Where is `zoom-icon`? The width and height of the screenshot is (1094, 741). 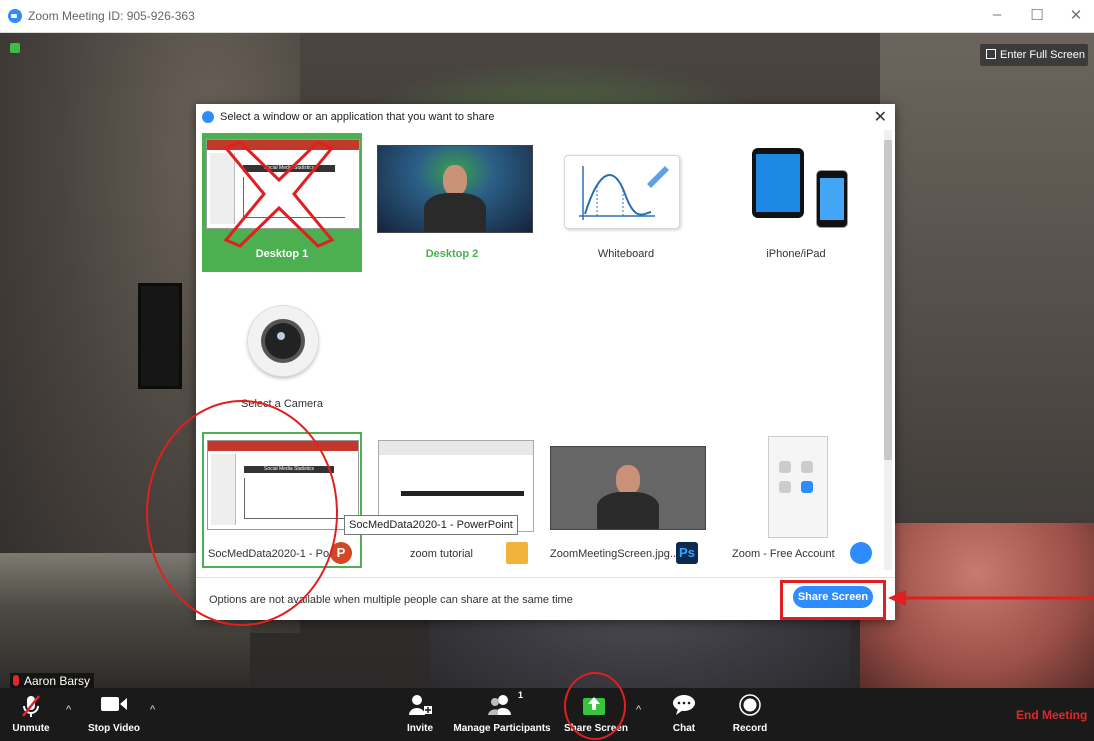 zoom-icon is located at coordinates (861, 553).